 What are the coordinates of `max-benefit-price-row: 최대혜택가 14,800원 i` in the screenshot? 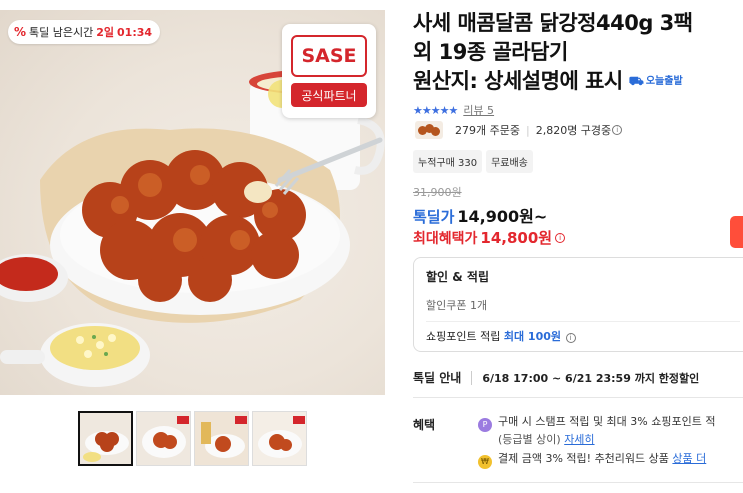 It's located at (489, 237).